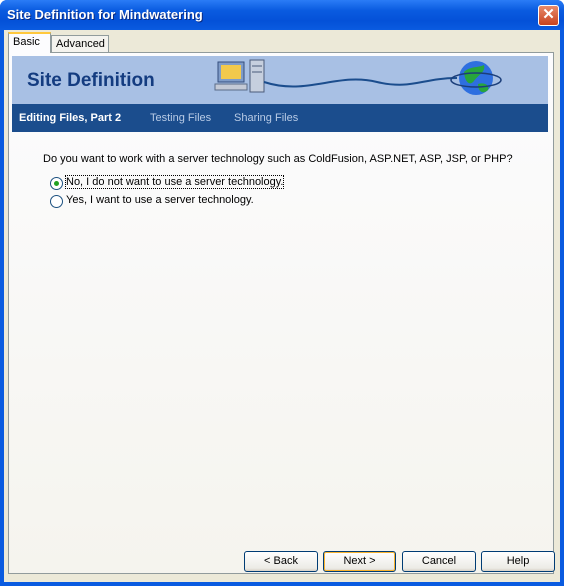 The height and width of the screenshot is (586, 564). What do you see at coordinates (105, 14) in the screenshot?
I see `window-title: Site Definition for Mindwatering` at bounding box center [105, 14].